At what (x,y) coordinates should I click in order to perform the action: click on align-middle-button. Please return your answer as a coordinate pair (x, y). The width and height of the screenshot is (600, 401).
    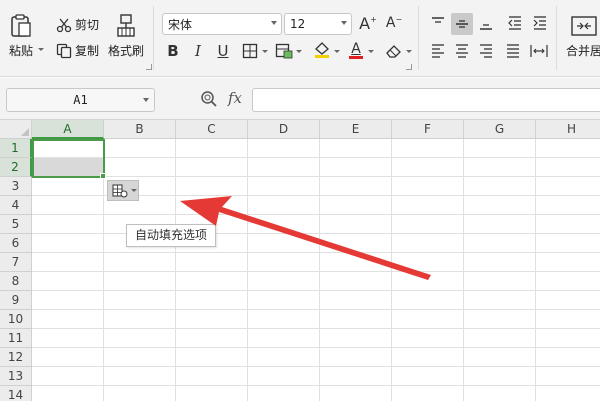
    Looking at the image, I should click on (462, 24).